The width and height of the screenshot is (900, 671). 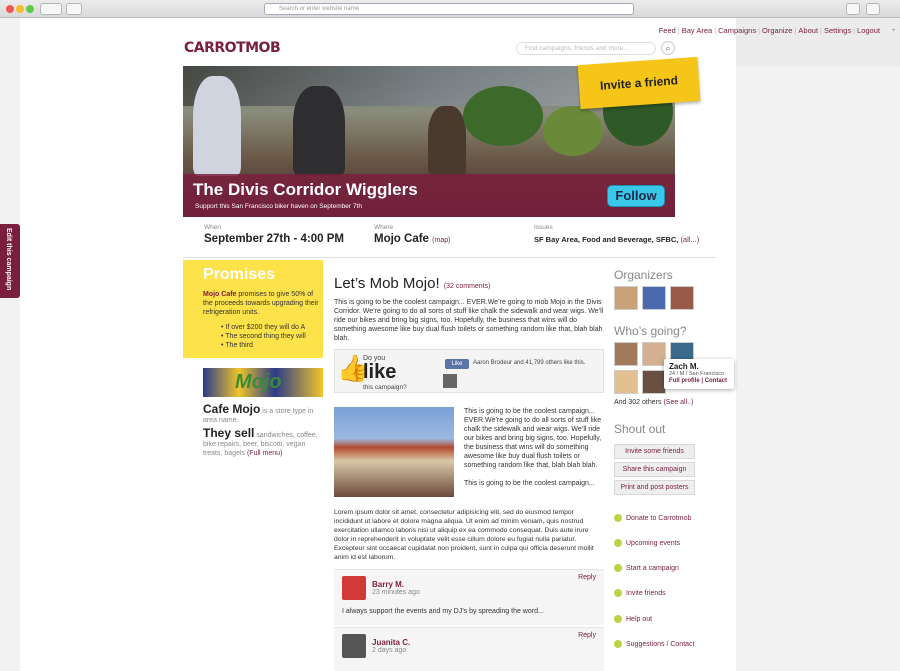 What do you see at coordinates (684, 366) in the screenshot?
I see `attendee-name: Zach M.` at bounding box center [684, 366].